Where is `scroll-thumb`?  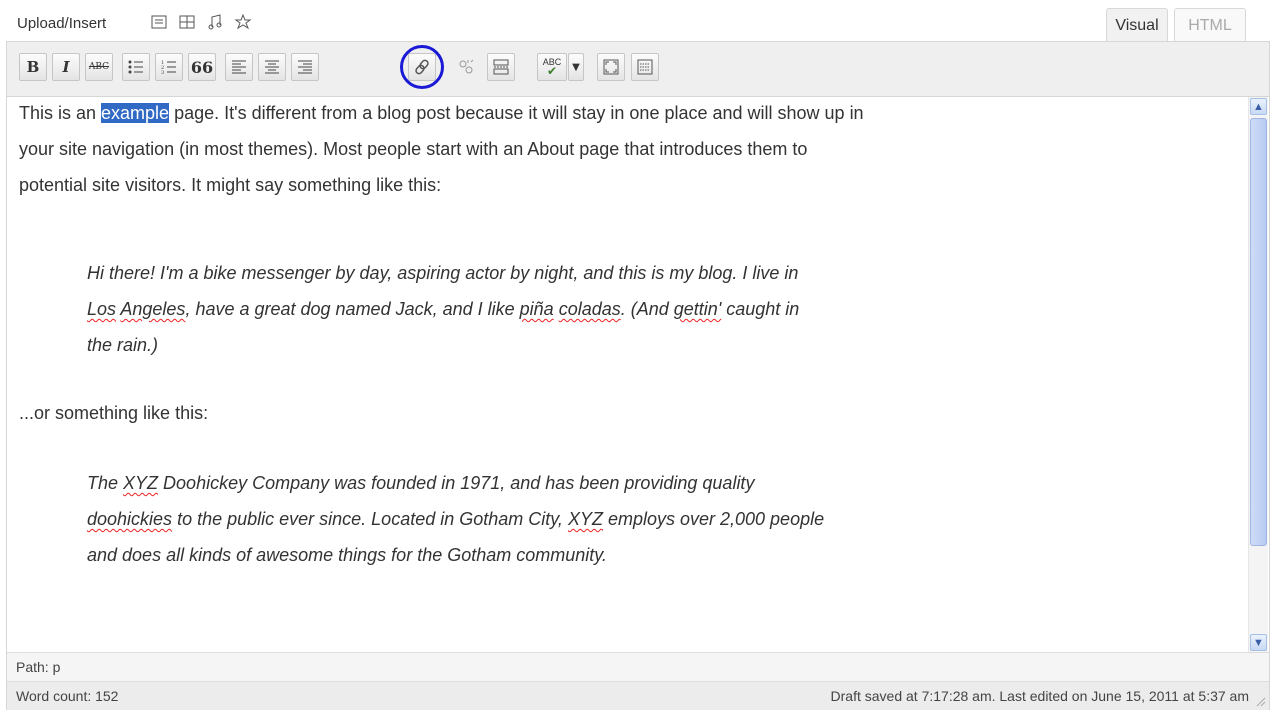 scroll-thumb is located at coordinates (1258, 332).